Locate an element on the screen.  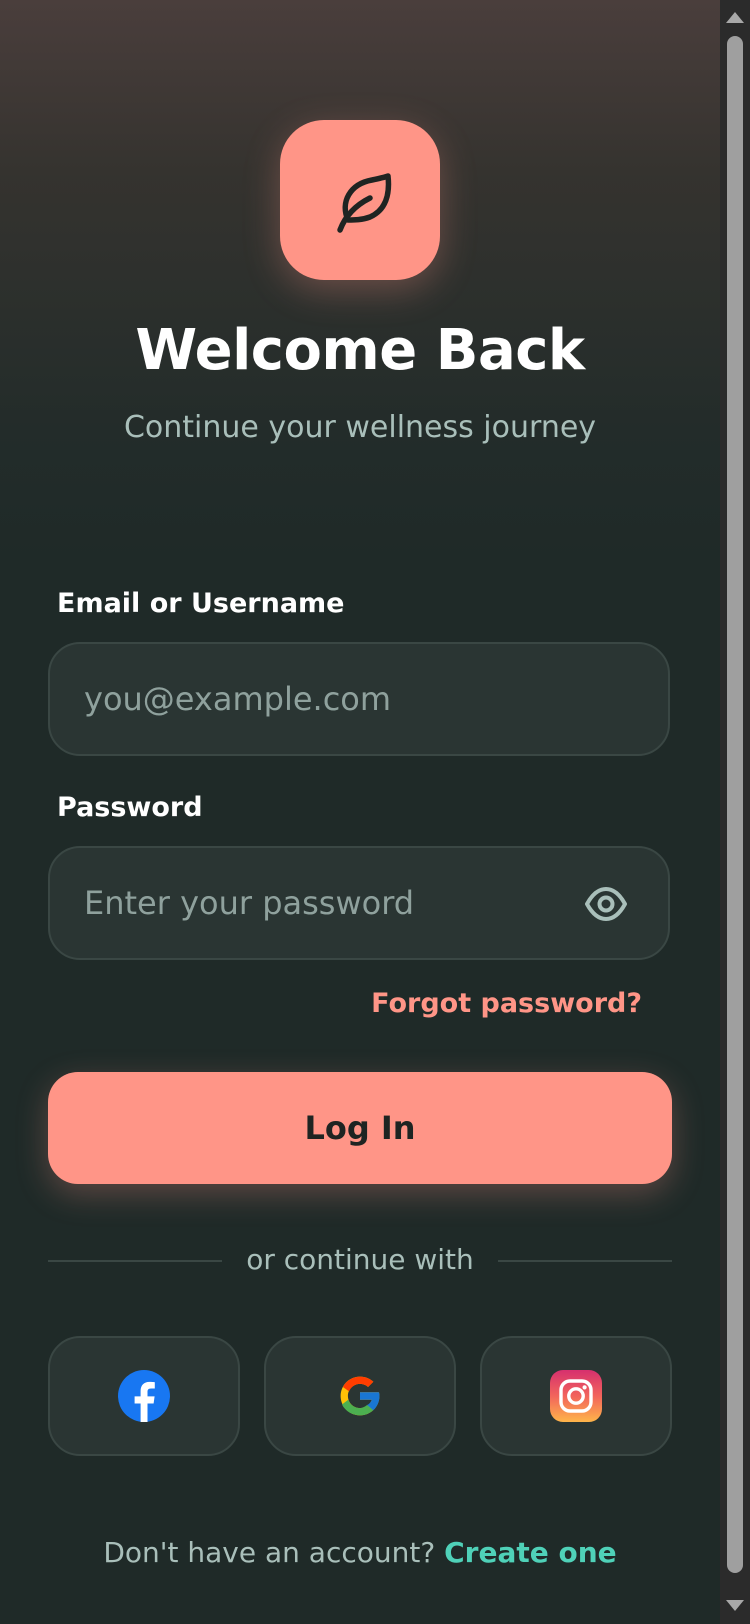
signup-prompt: Don't have an account? Create one is located at coordinates (360, 1552).